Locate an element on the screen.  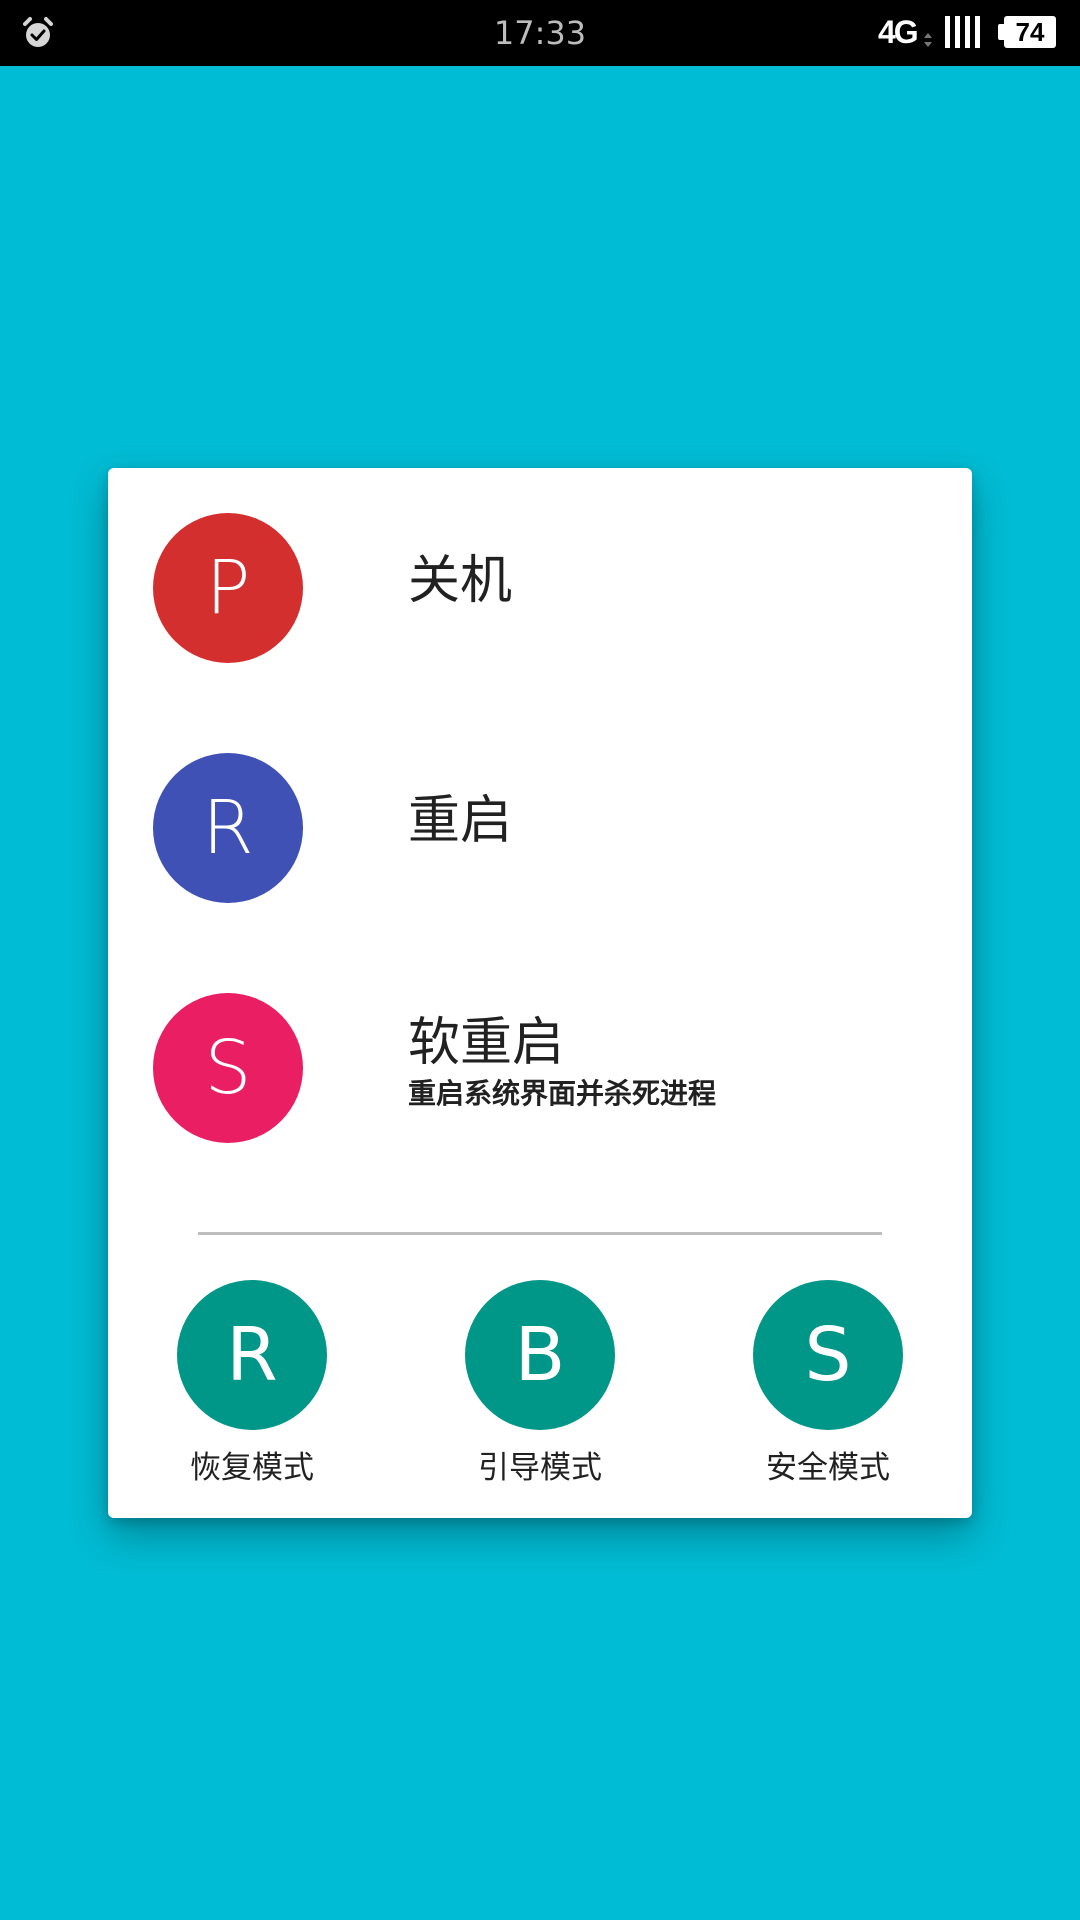
power-off-option: P 关机 is located at coordinates (540, 588).